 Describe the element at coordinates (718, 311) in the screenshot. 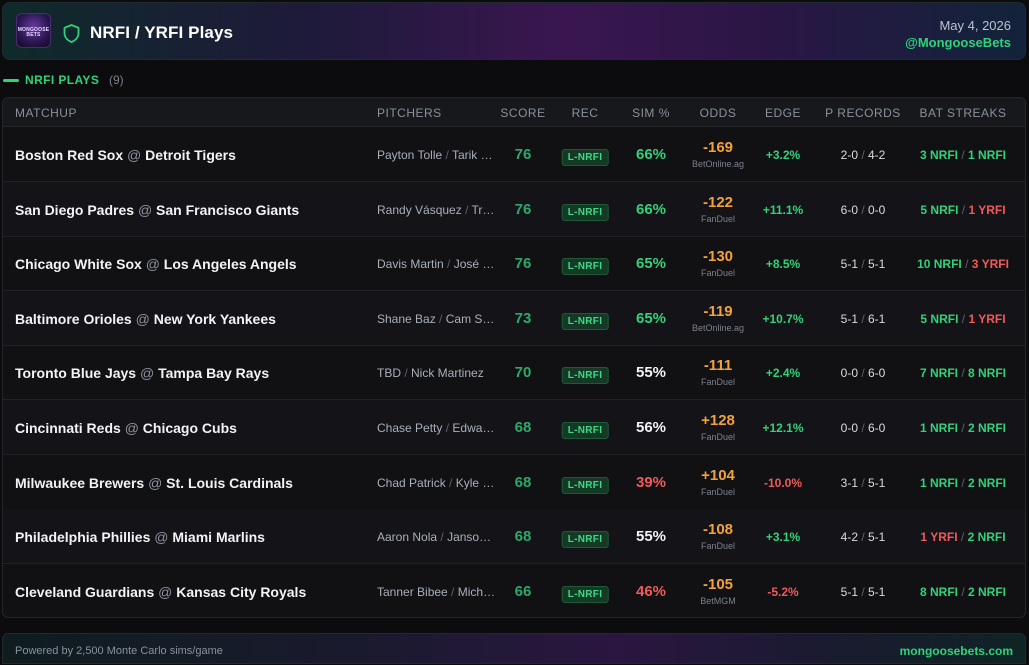

I see `odds-value: -119` at that location.